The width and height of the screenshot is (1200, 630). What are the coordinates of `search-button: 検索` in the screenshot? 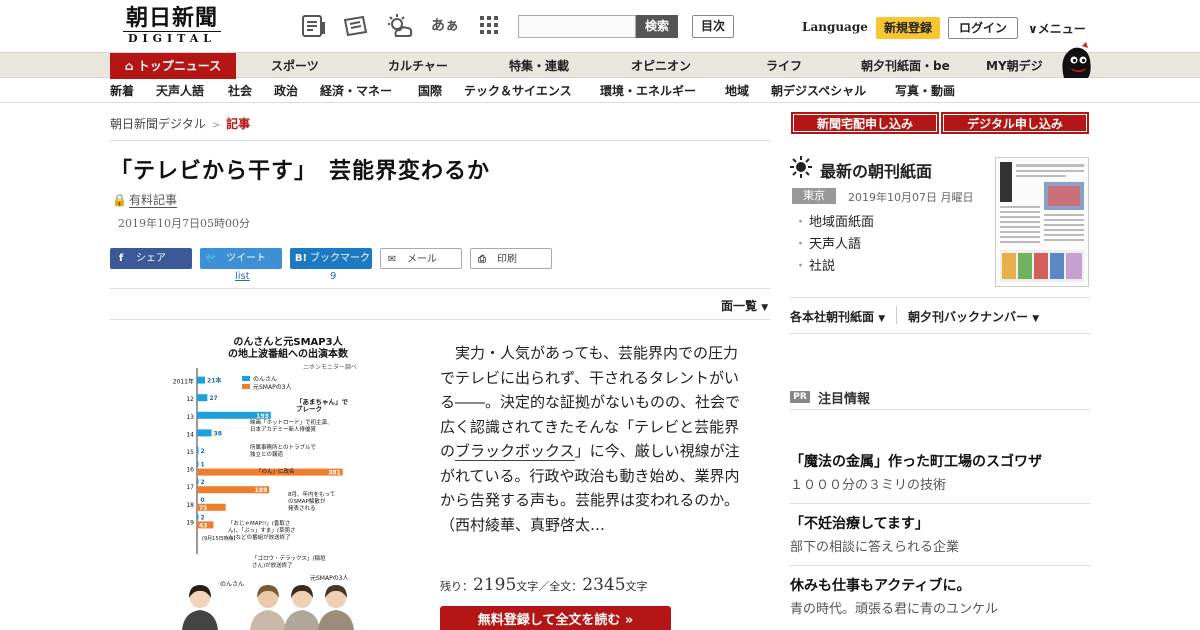 It's located at (657, 26).